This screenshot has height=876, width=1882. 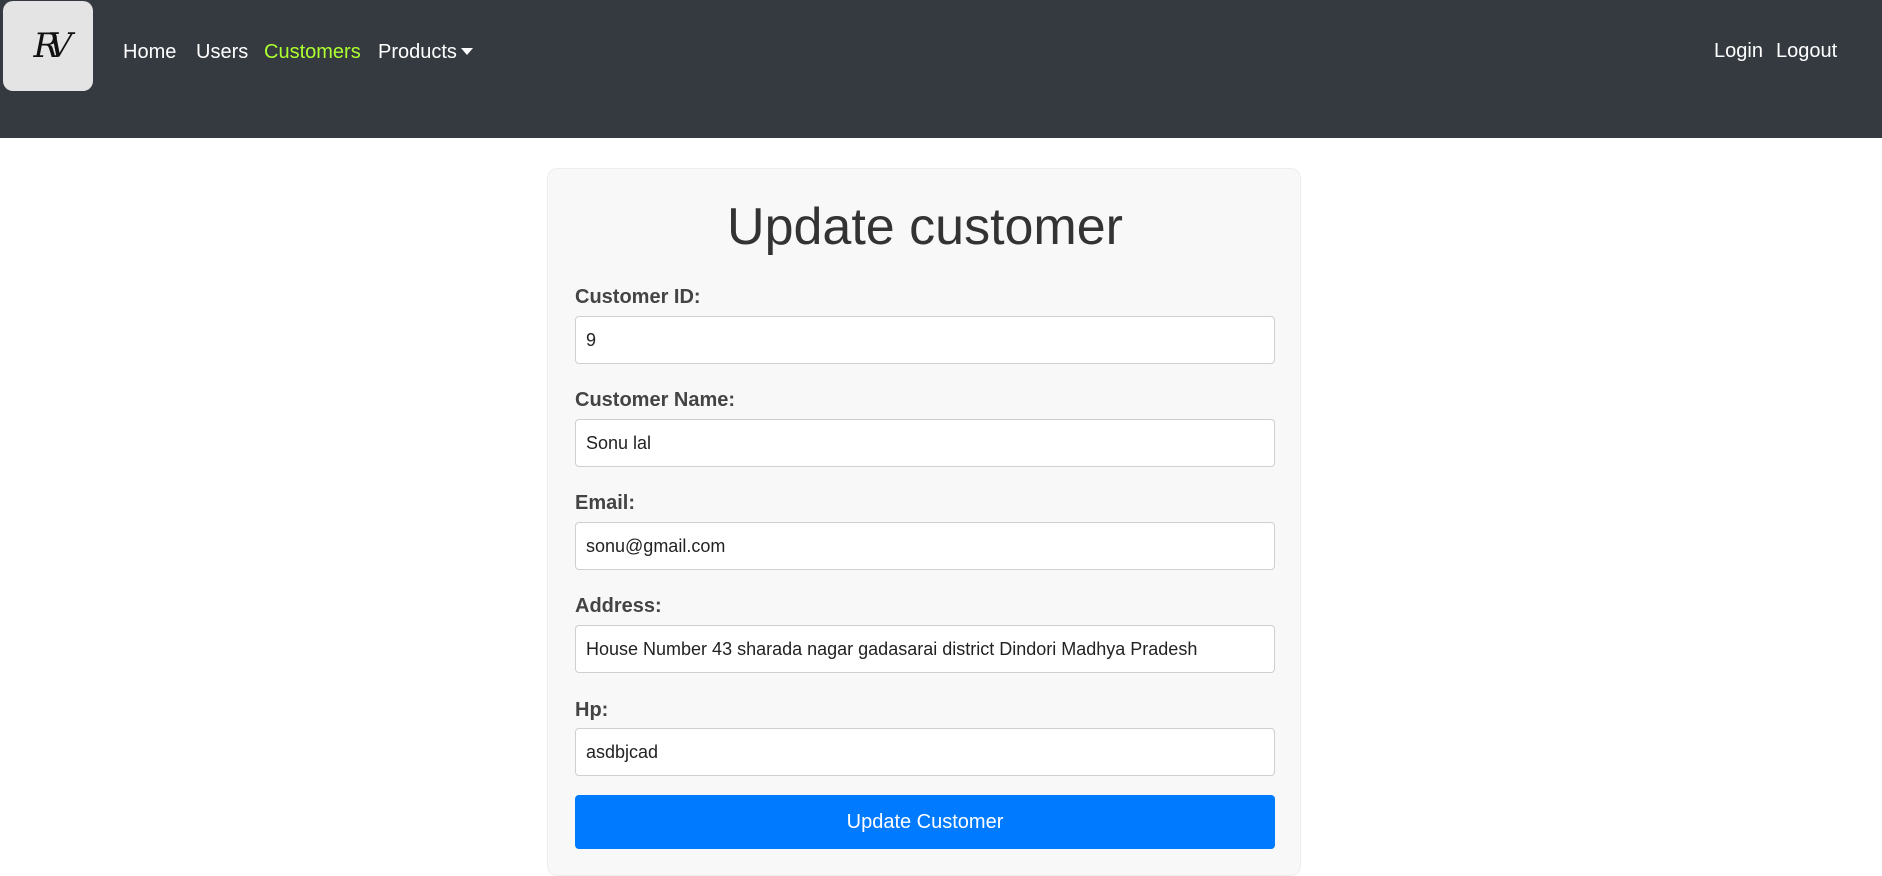 What do you see at coordinates (925, 227) in the screenshot?
I see `page-title: Update customer` at bounding box center [925, 227].